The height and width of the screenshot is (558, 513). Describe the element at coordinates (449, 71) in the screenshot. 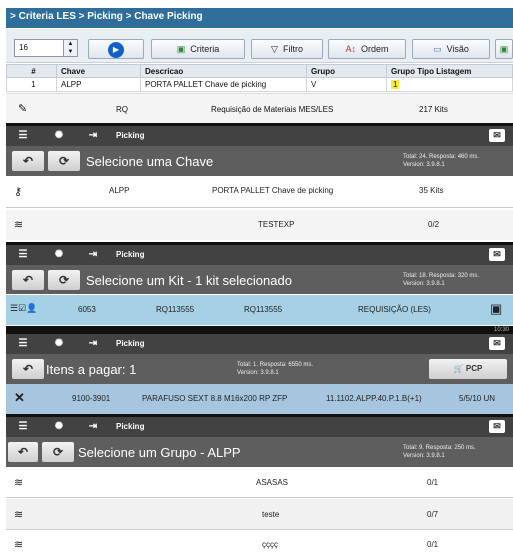

I see `col-grupo-tipo: Grupo Tipo Listagem` at that location.